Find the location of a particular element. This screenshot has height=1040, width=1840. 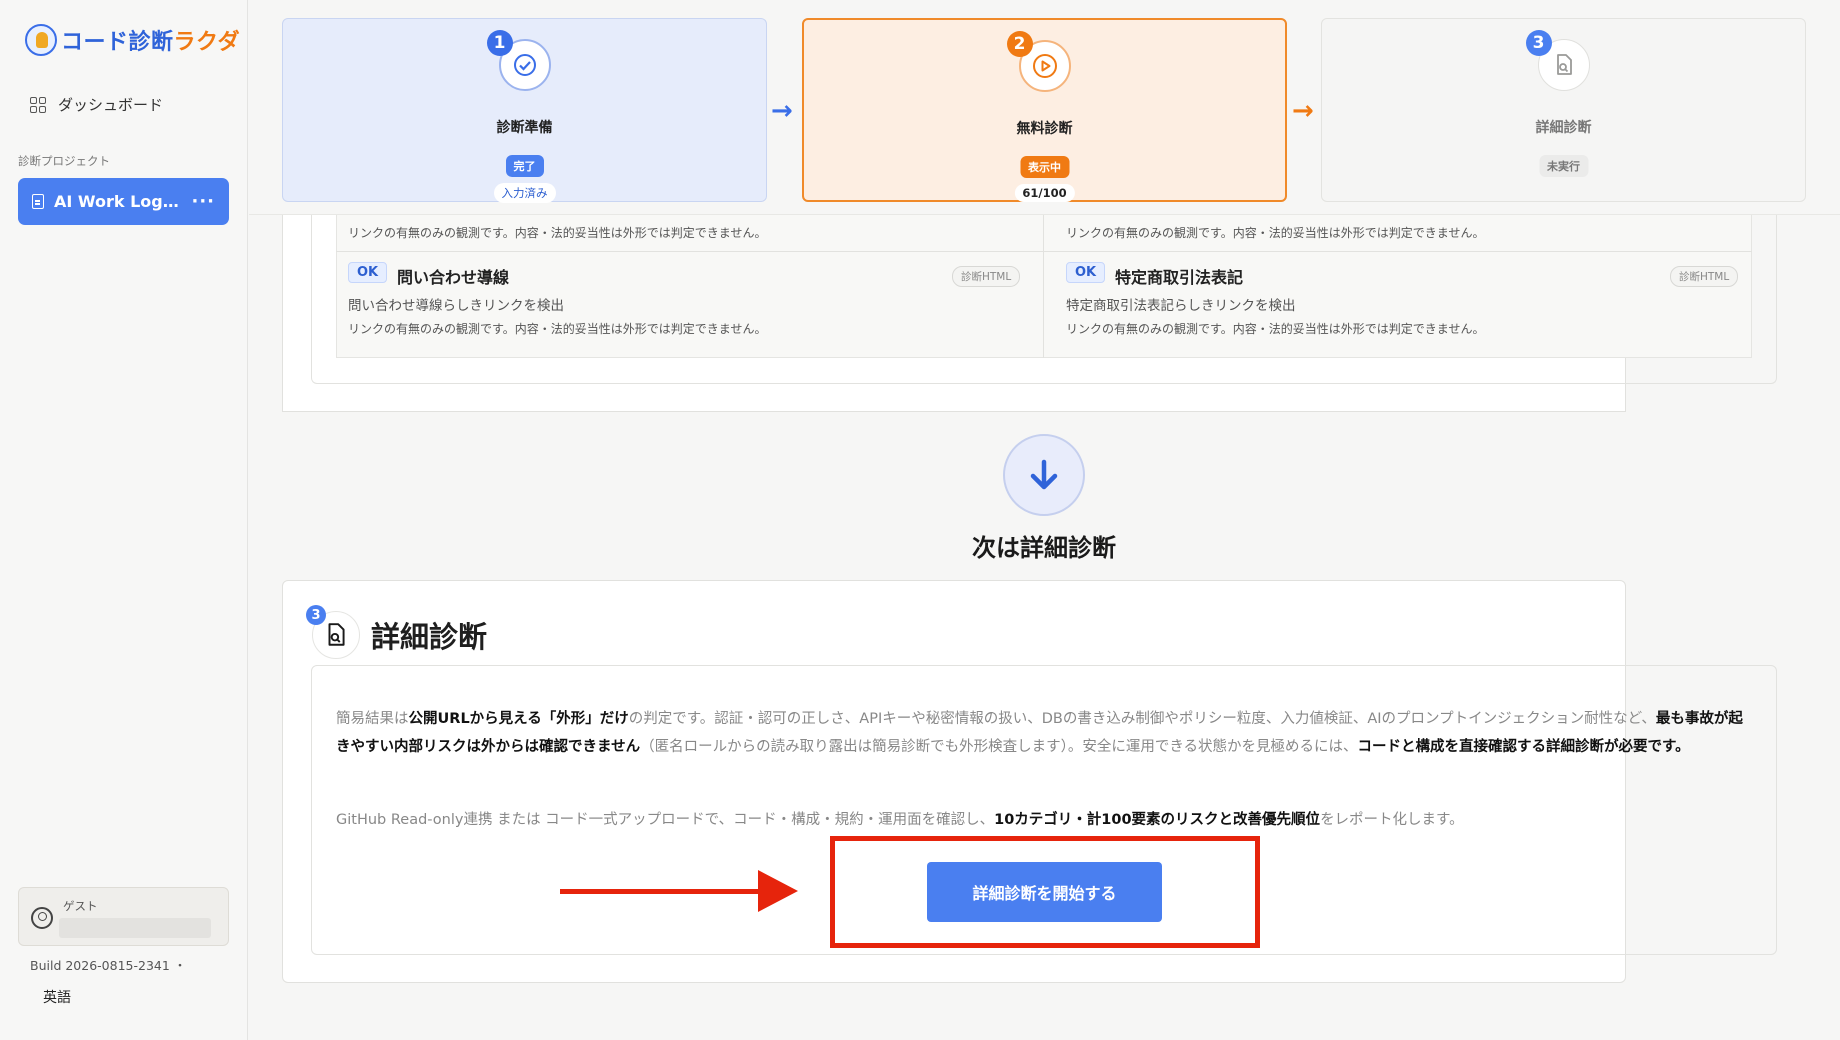

sidebar-item-dashboard: ダッシュボード is located at coordinates (96, 104).